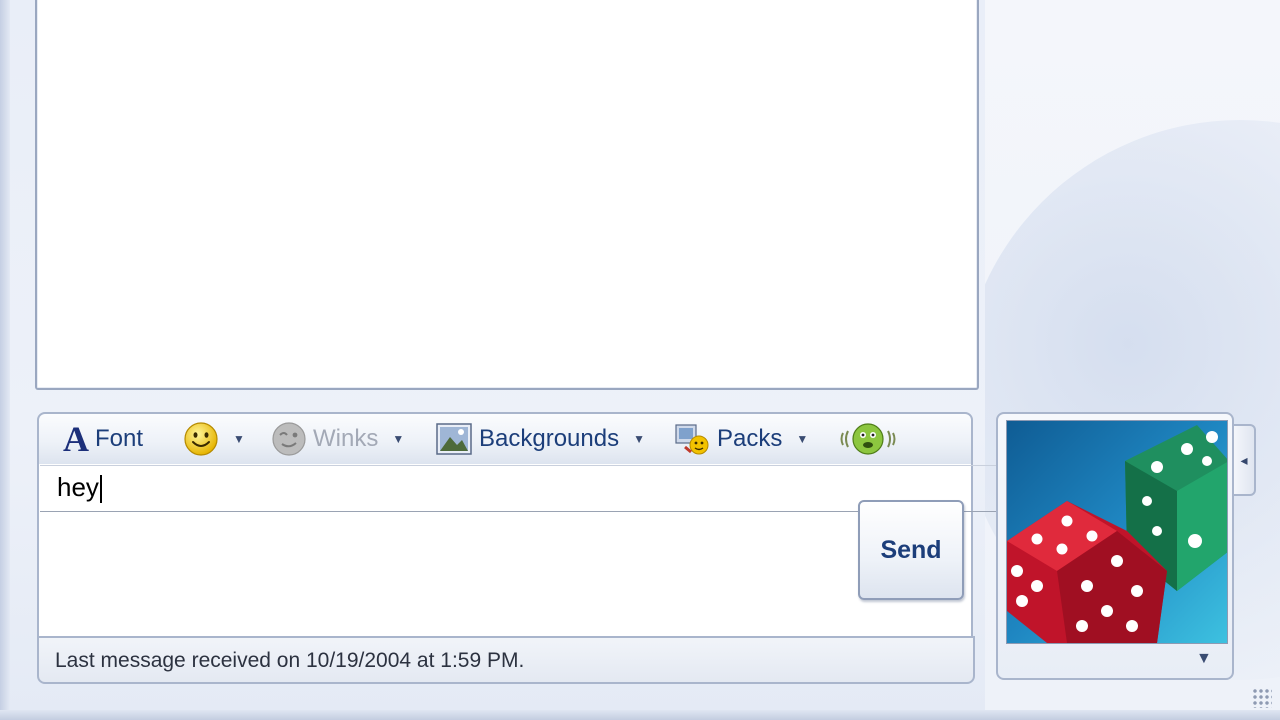 This screenshot has height=720, width=1280. I want to click on packs-button-label: Packs, so click(750, 438).